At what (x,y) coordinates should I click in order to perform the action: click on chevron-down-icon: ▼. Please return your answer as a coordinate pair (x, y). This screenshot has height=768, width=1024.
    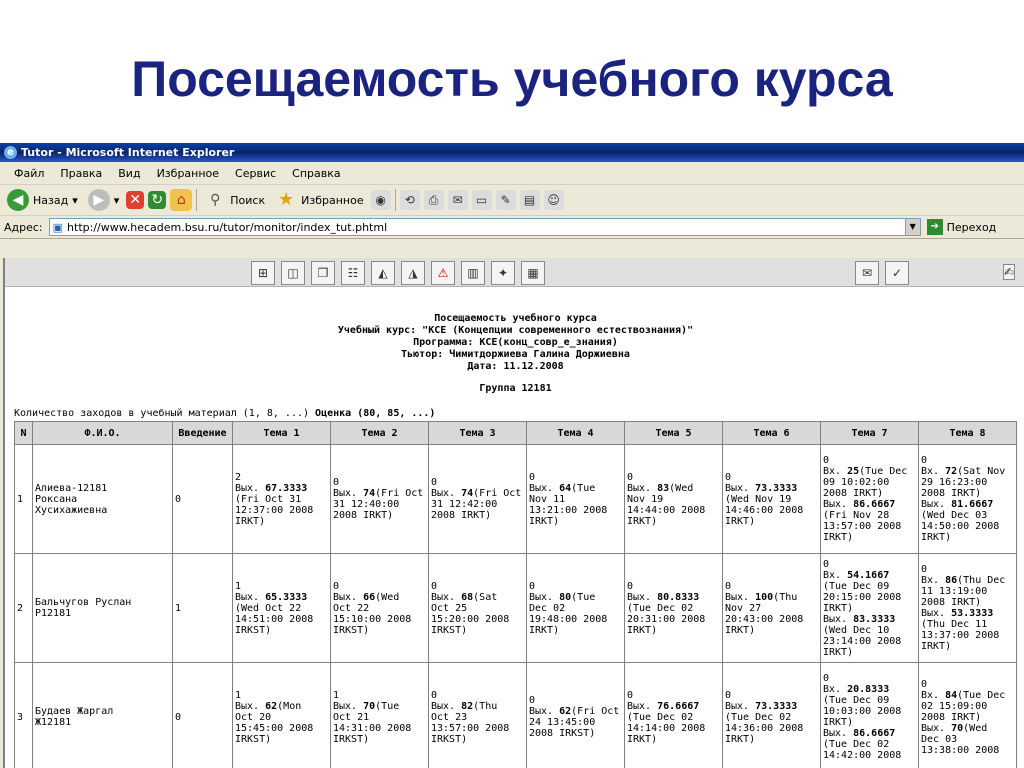
    Looking at the image, I should click on (912, 227).